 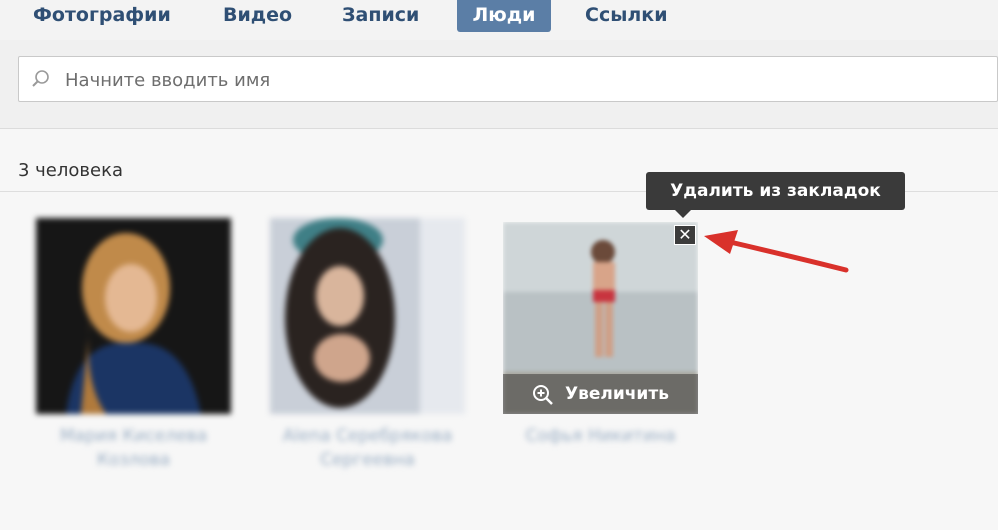 What do you see at coordinates (600, 436) in the screenshot?
I see `person-name: Софья Никитина` at bounding box center [600, 436].